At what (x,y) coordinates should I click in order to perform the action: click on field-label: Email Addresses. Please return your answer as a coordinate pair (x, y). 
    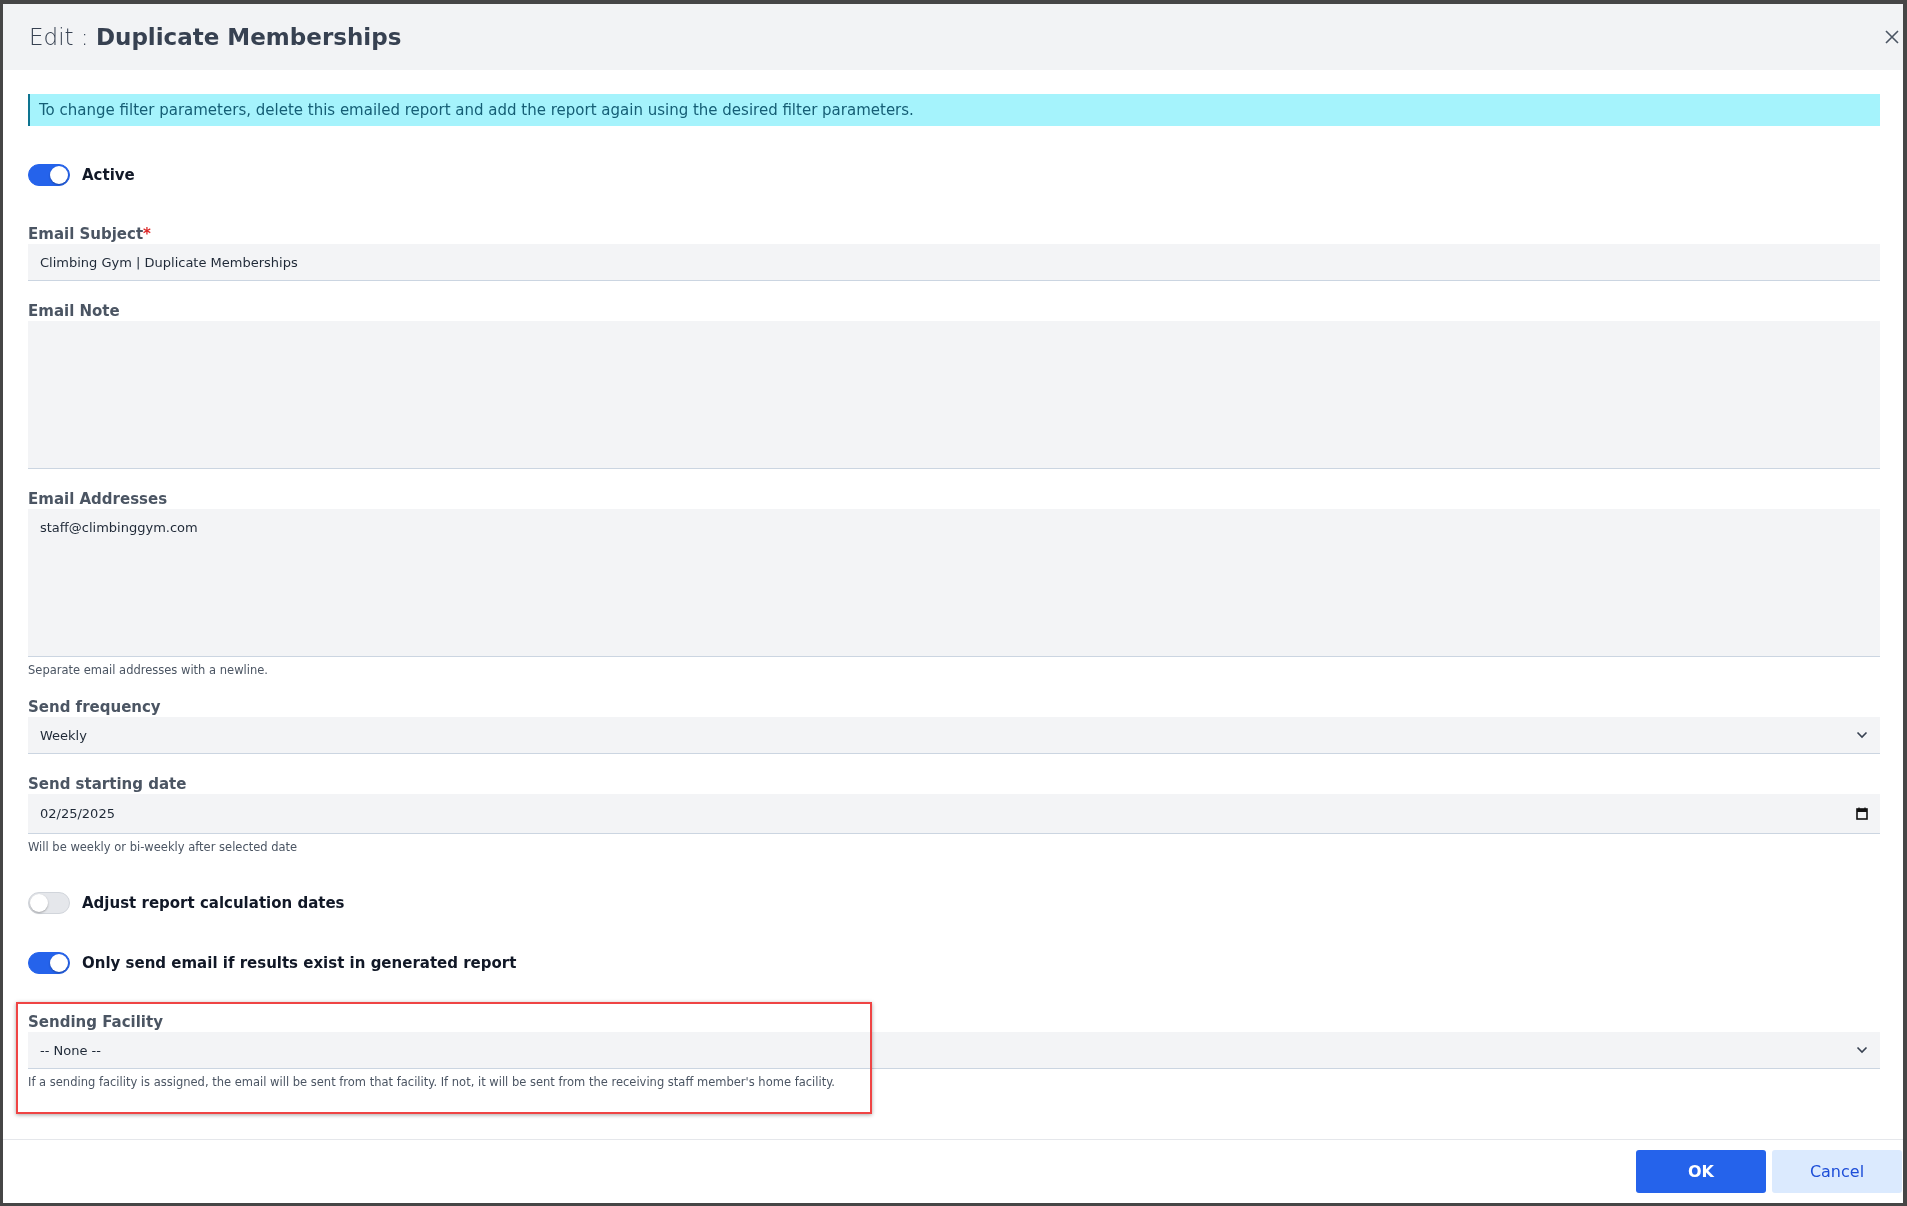
    Looking at the image, I should click on (98, 499).